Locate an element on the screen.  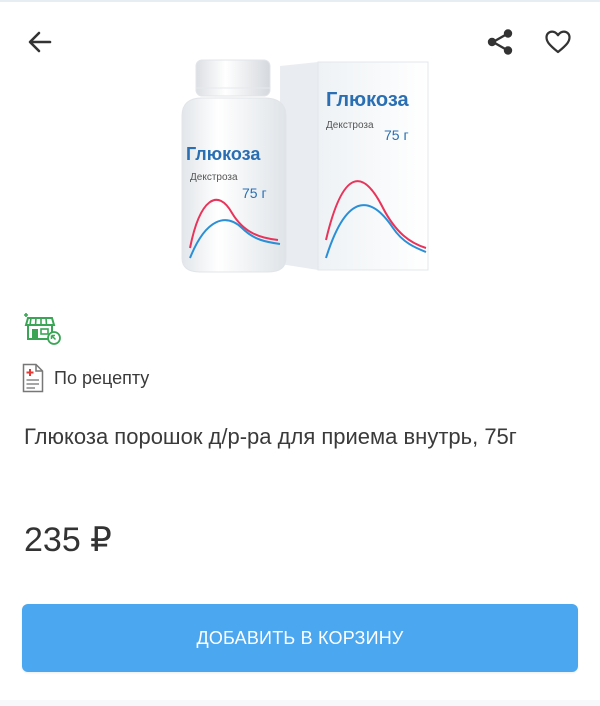
arrow-left-icon is located at coordinates (40, 42).